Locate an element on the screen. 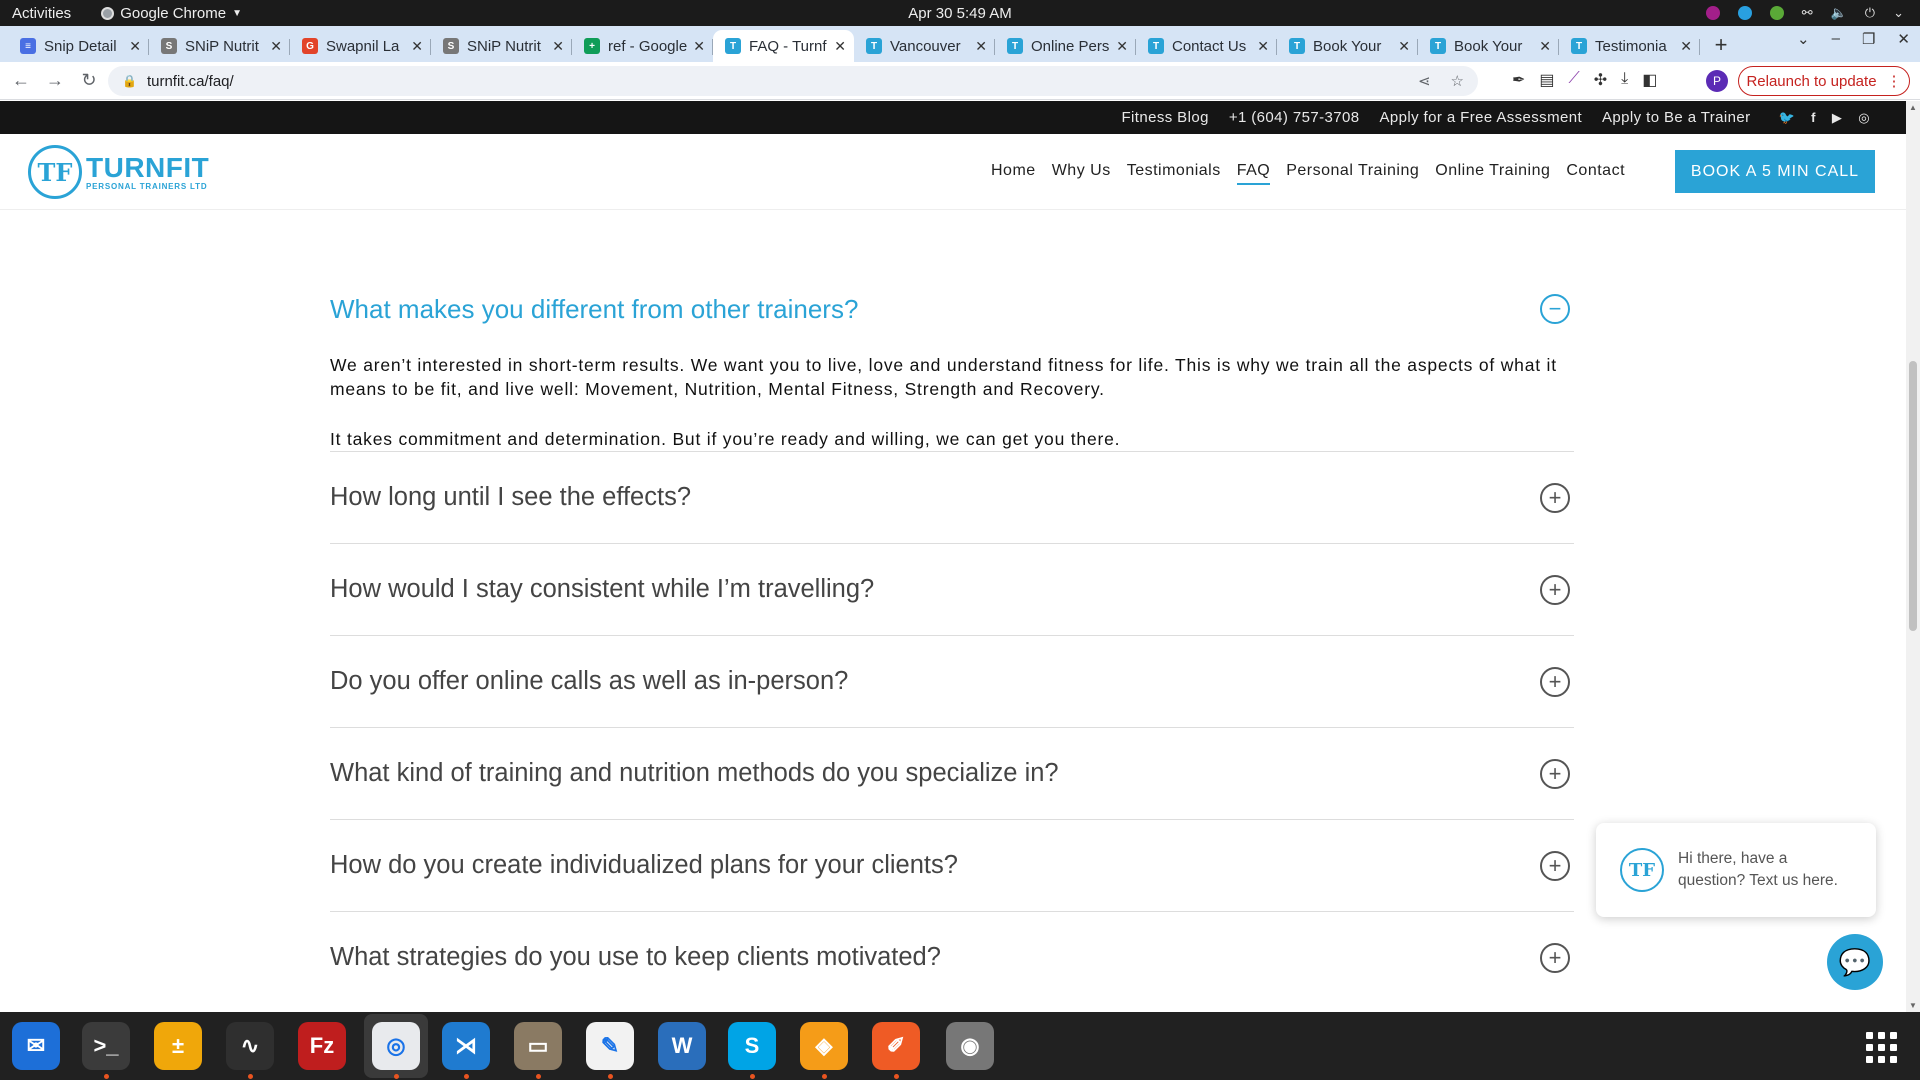 The image size is (1920, 1080). dock-calculator-icon: ± is located at coordinates (178, 1046).